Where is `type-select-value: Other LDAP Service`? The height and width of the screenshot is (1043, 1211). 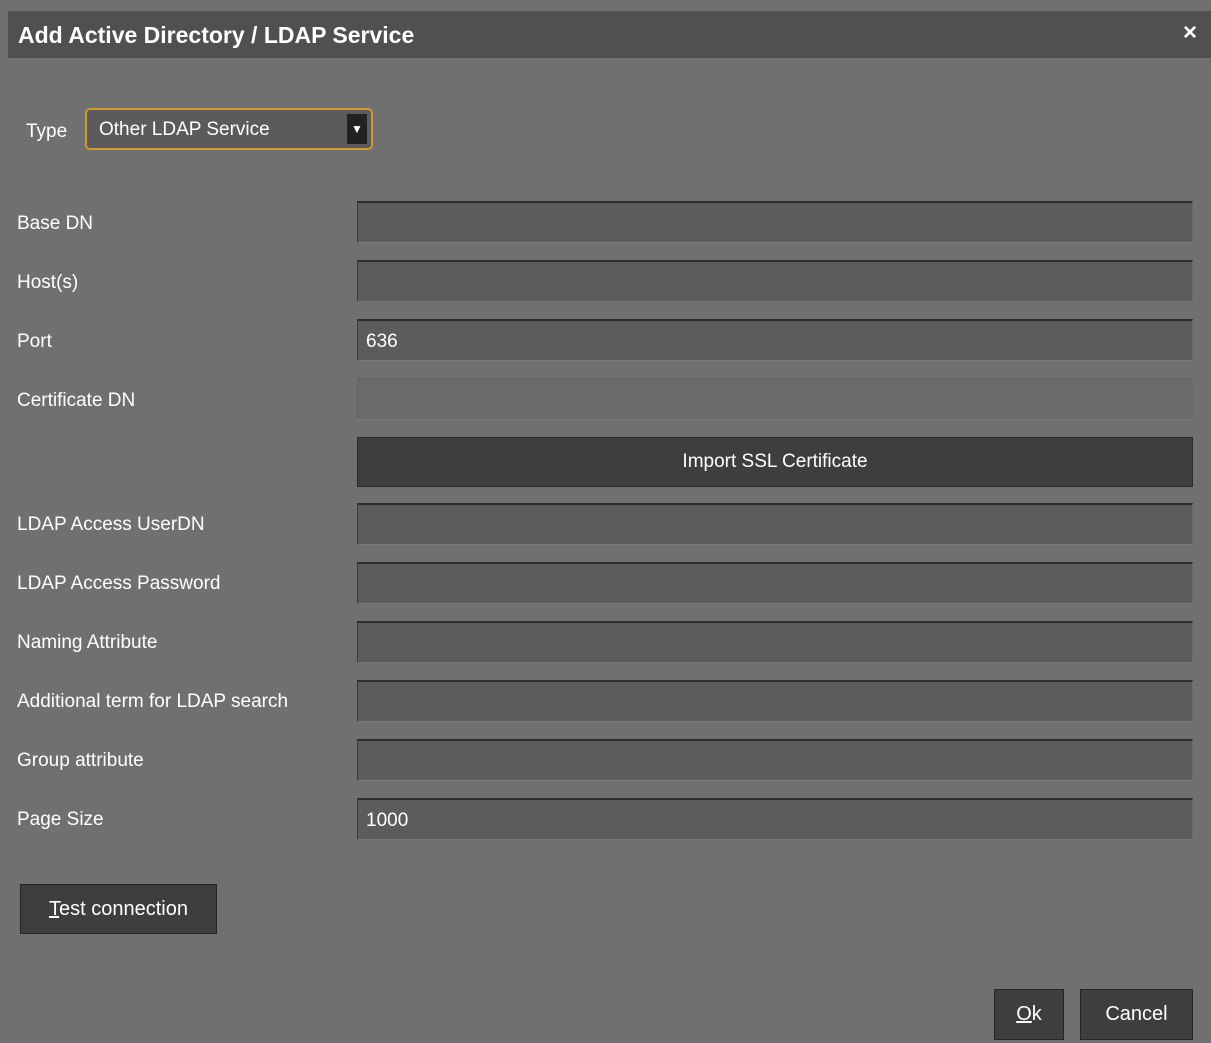 type-select-value: Other LDAP Service is located at coordinates (184, 129).